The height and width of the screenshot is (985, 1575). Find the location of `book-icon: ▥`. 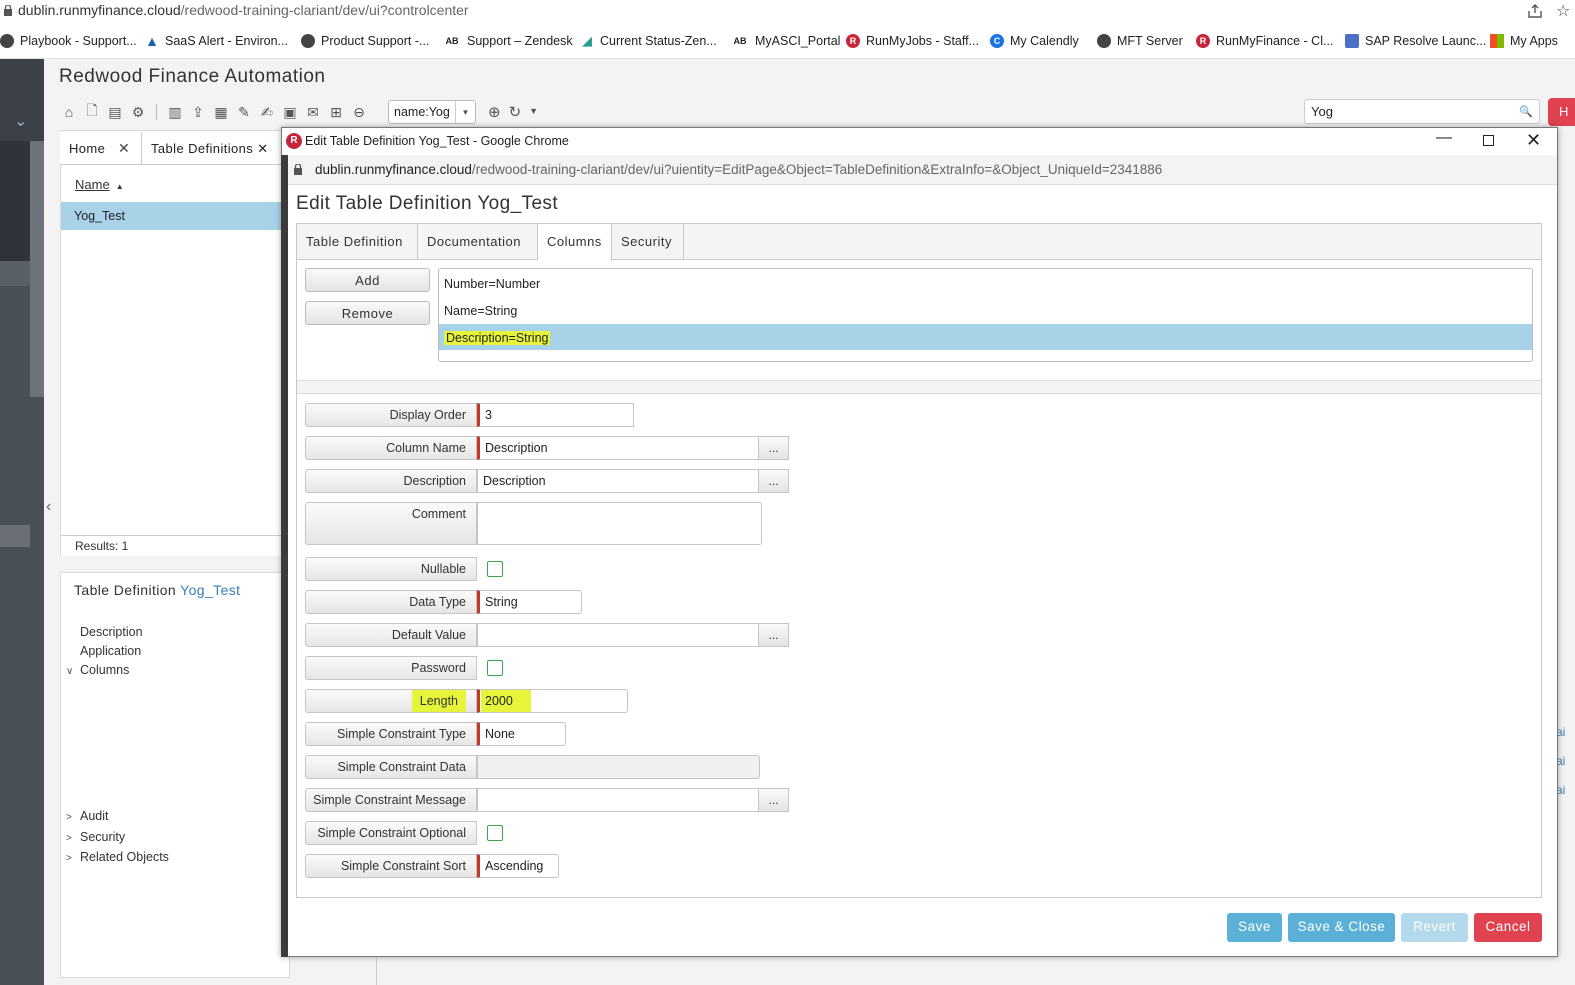

book-icon: ▥ is located at coordinates (175, 112).